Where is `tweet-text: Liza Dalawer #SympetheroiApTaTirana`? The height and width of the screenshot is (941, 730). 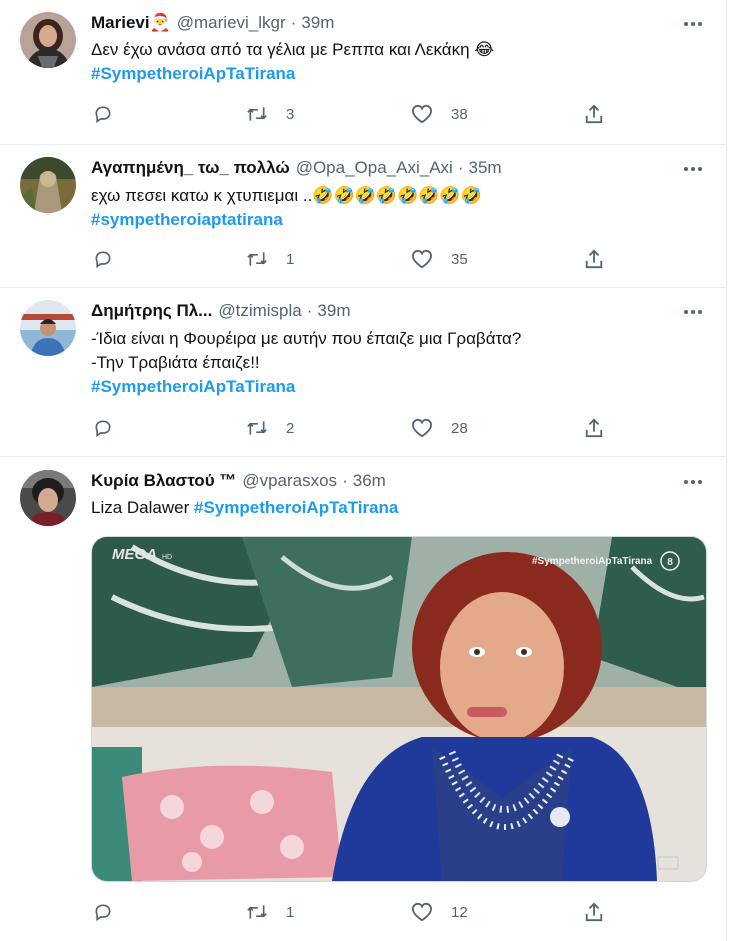 tweet-text: Liza Dalawer #SympetheroiApTaTirana is located at coordinates (393, 508).